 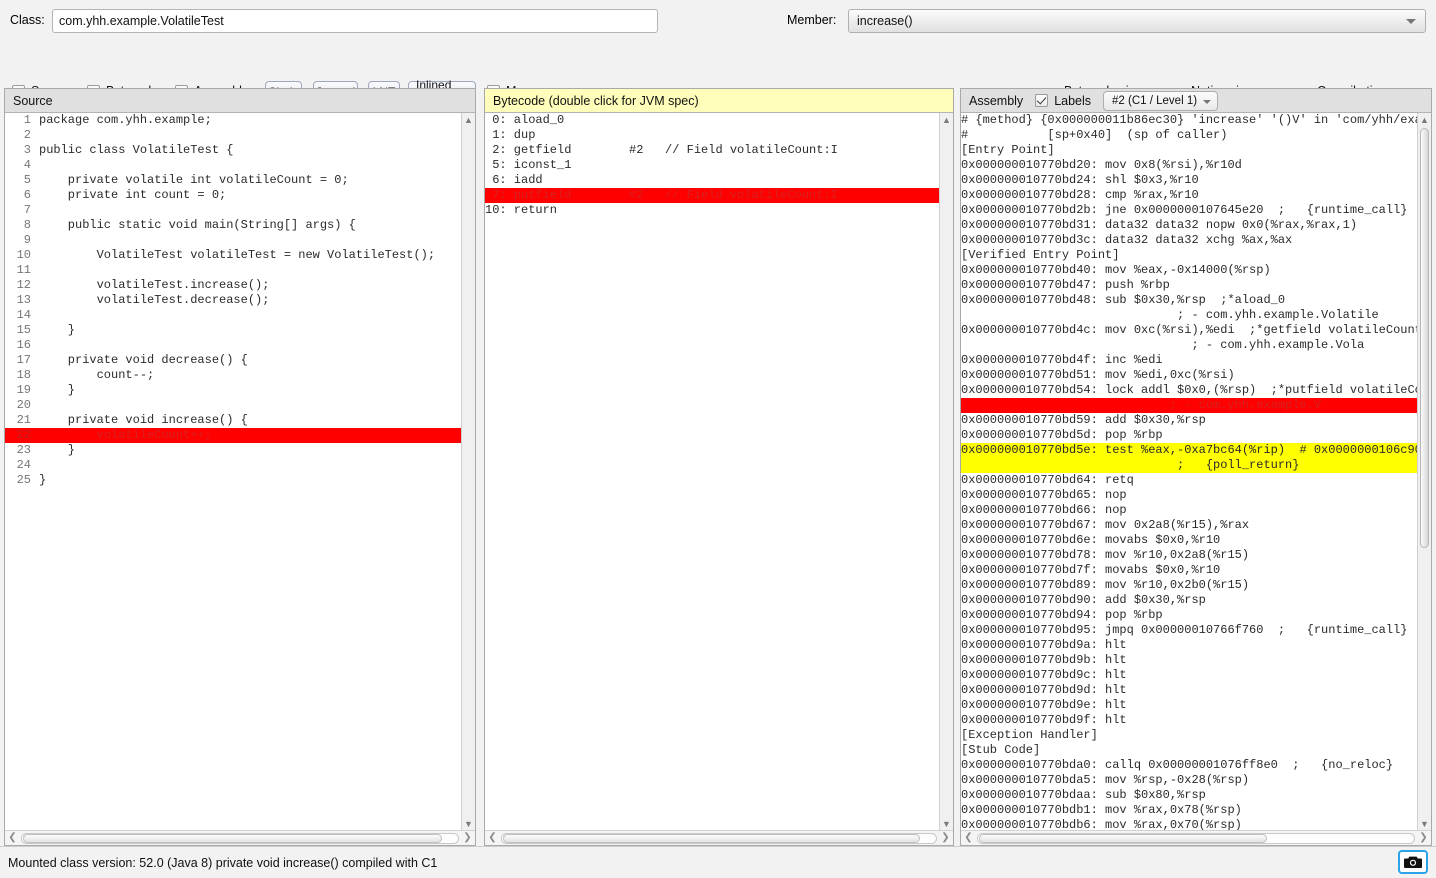 What do you see at coordinates (711, 838) in the screenshot?
I see `bytecode-hscroll-thumb` at bounding box center [711, 838].